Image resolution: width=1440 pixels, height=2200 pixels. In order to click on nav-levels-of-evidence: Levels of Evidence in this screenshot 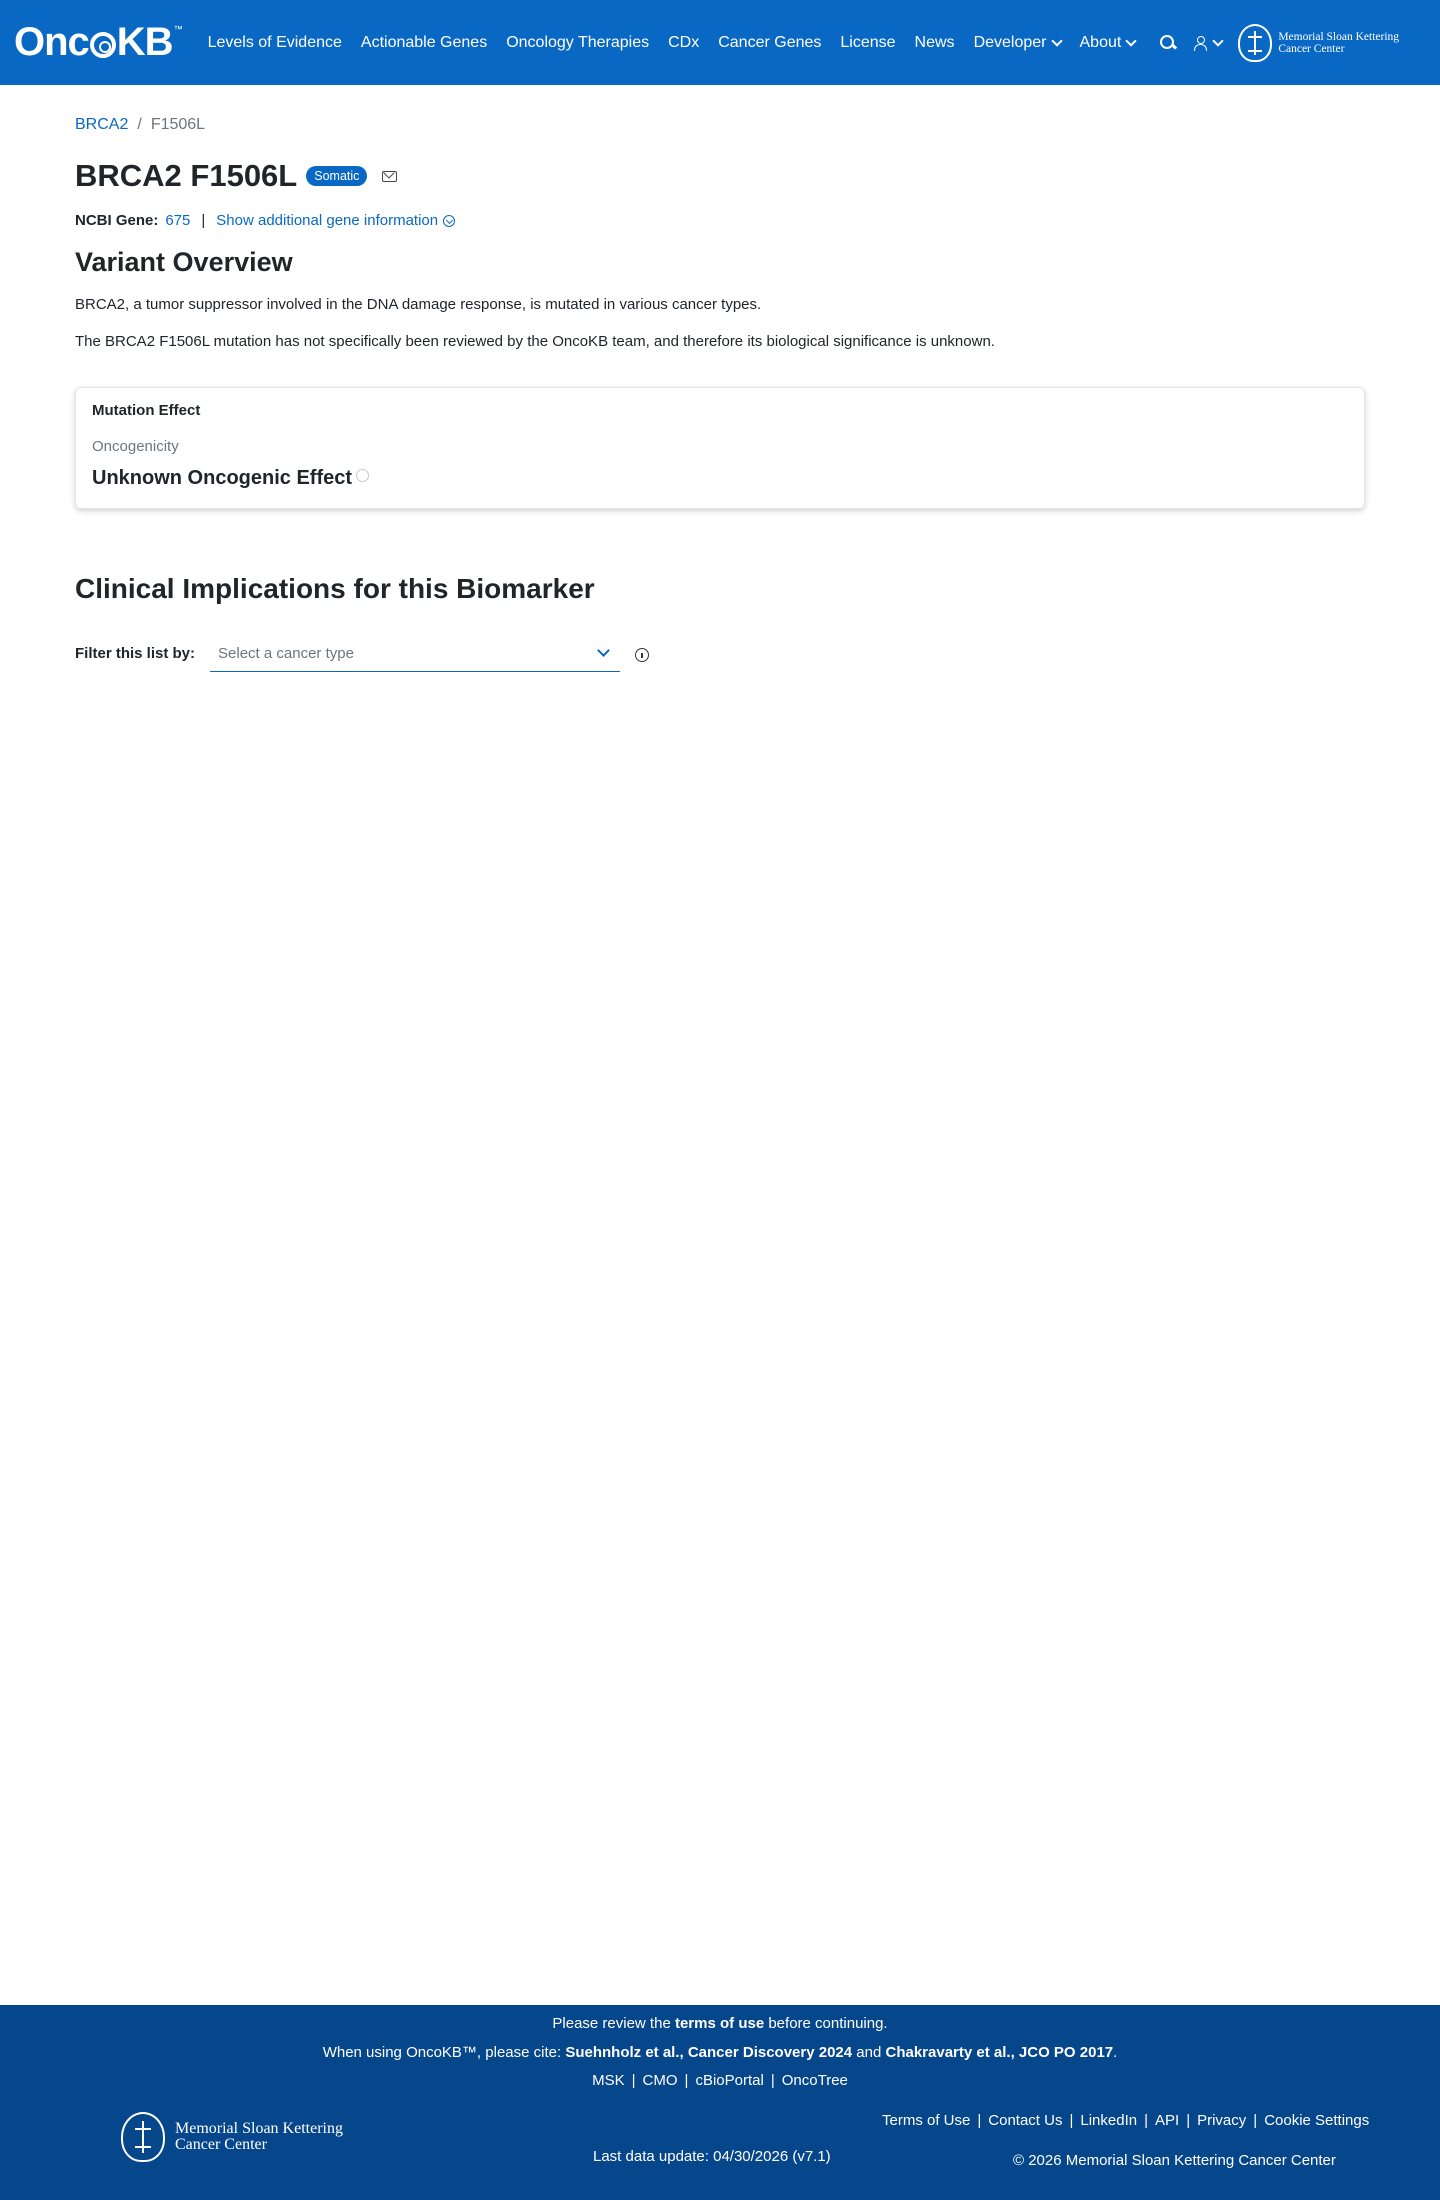, I will do `click(275, 43)`.